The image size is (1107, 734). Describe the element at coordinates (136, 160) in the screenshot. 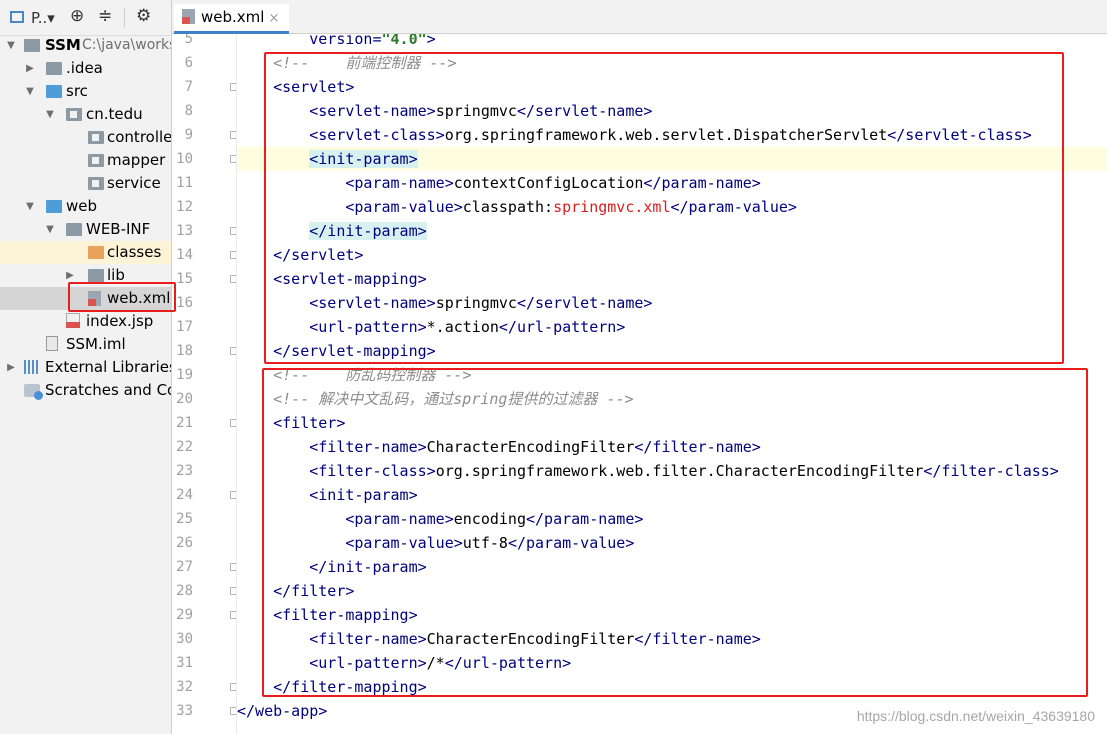

I see `tree-item-label: mapper` at that location.